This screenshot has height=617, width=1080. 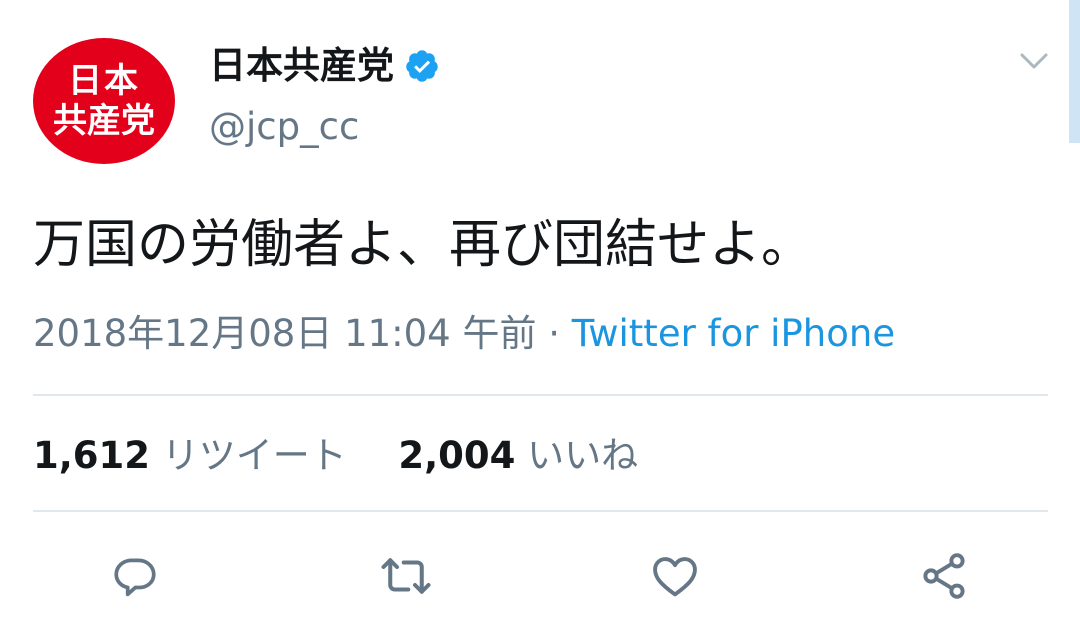 I want to click on retweets-stat: 1,612 リツイート, so click(x=196, y=455).